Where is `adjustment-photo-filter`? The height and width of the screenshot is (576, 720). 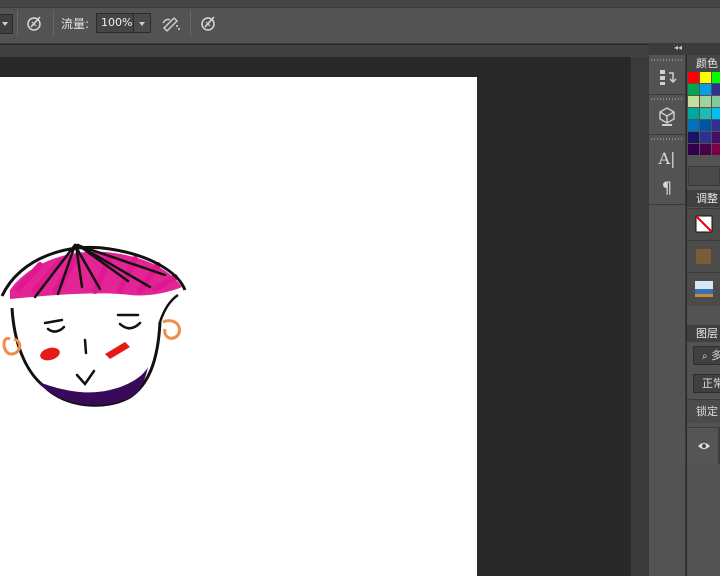
adjustment-photo-filter is located at coordinates (703, 256).